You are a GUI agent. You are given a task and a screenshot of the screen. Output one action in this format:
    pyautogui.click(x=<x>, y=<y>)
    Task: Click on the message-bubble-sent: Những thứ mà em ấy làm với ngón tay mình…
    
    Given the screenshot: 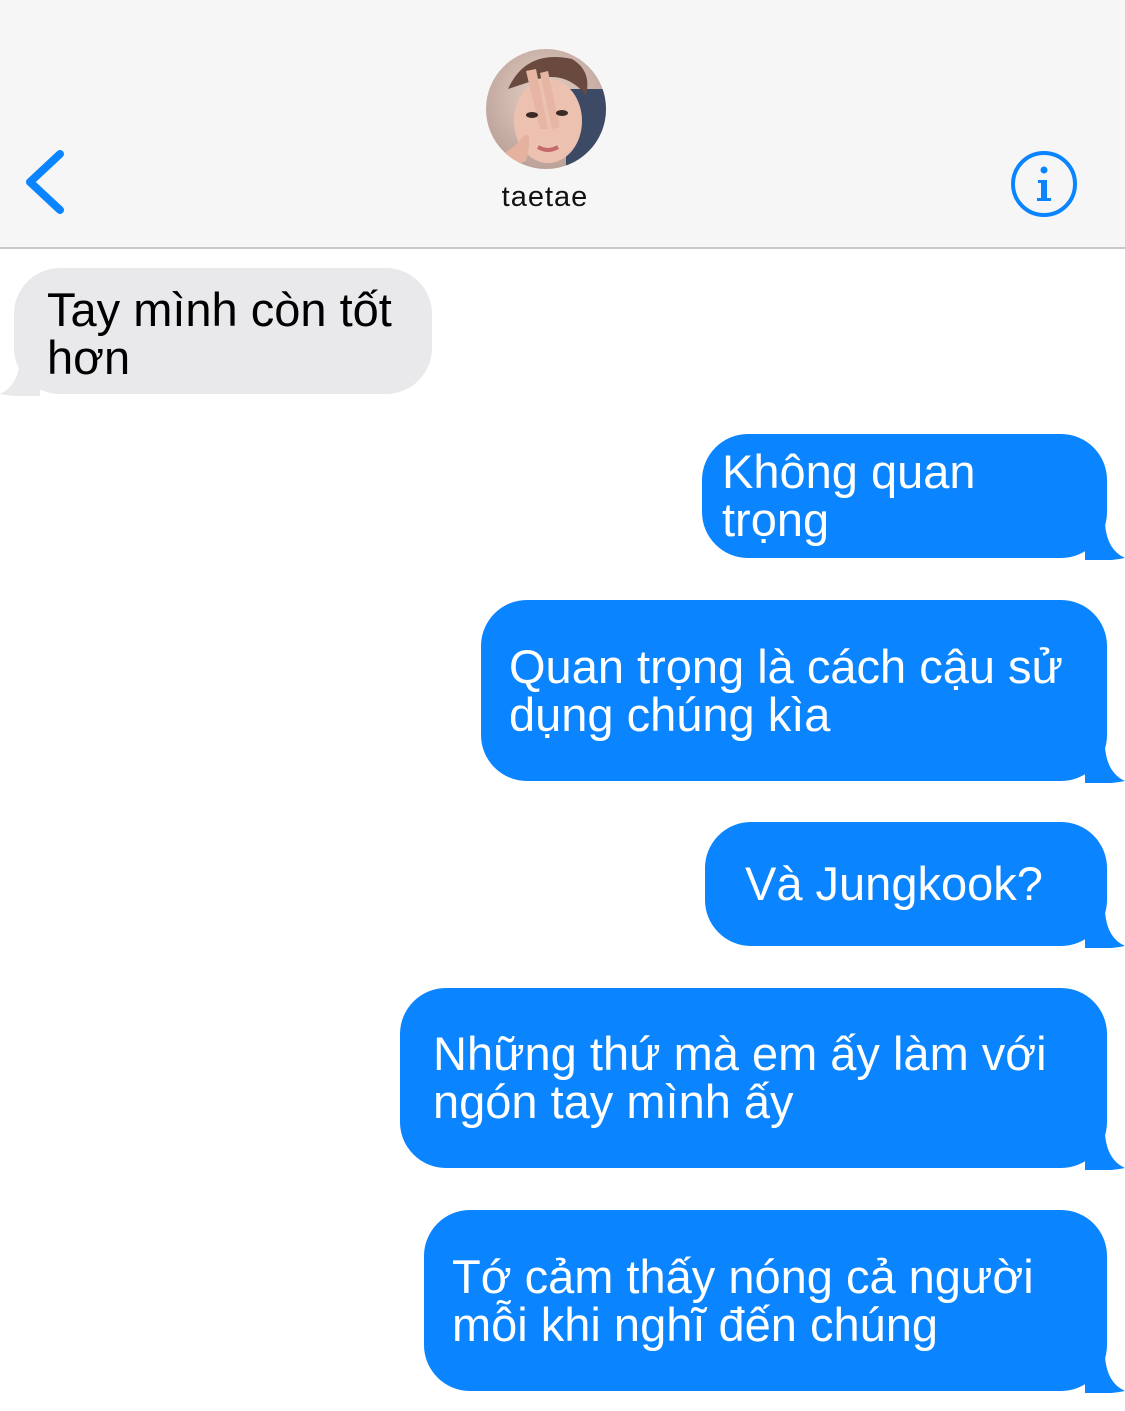 What is the action you would take?
    pyautogui.click(x=762, y=1079)
    